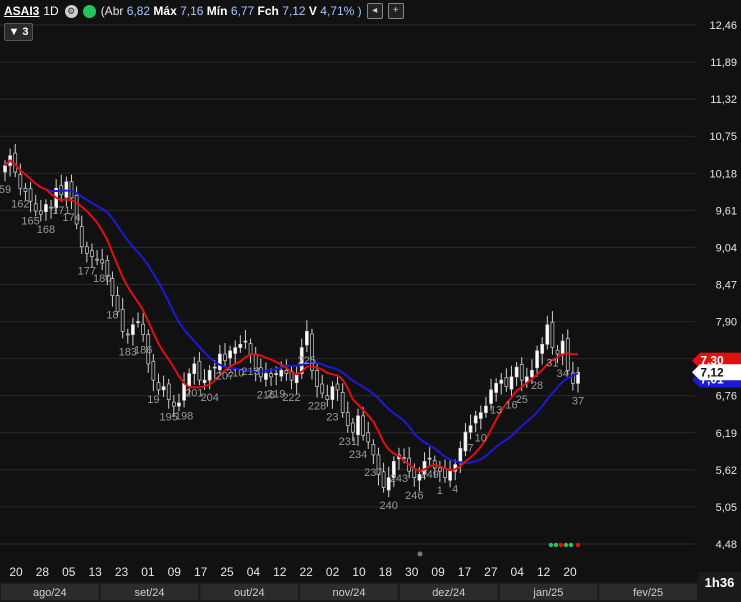 Image resolution: width=741 pixels, height=602 pixels. I want to click on candle-number: 225, so click(307, 361).